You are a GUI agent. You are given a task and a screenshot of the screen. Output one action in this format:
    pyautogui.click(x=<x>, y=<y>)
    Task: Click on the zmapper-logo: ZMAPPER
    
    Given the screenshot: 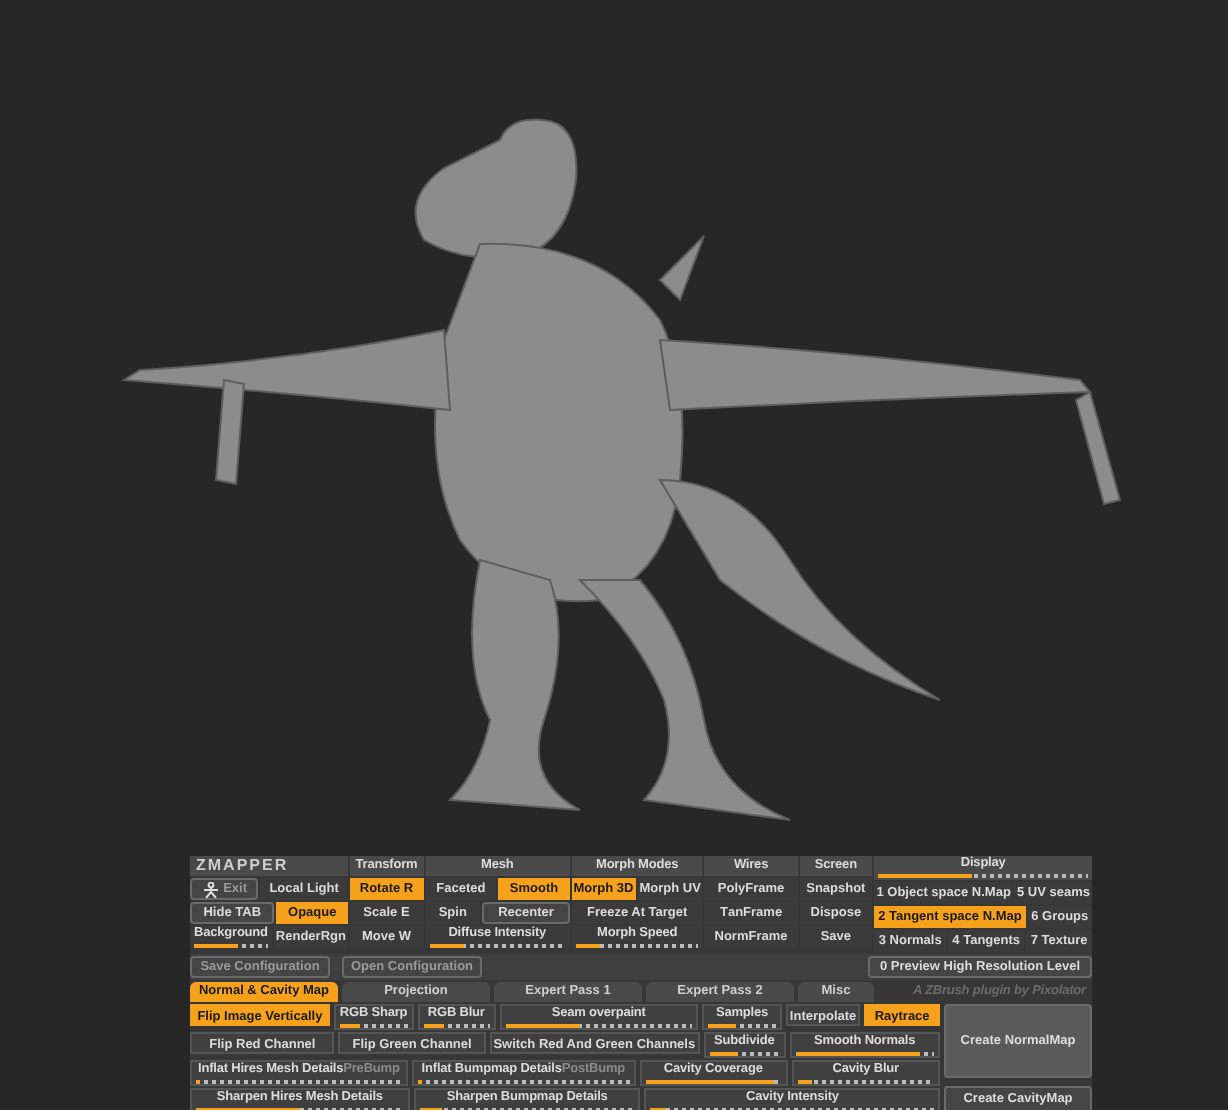 What is the action you would take?
    pyautogui.click(x=269, y=866)
    